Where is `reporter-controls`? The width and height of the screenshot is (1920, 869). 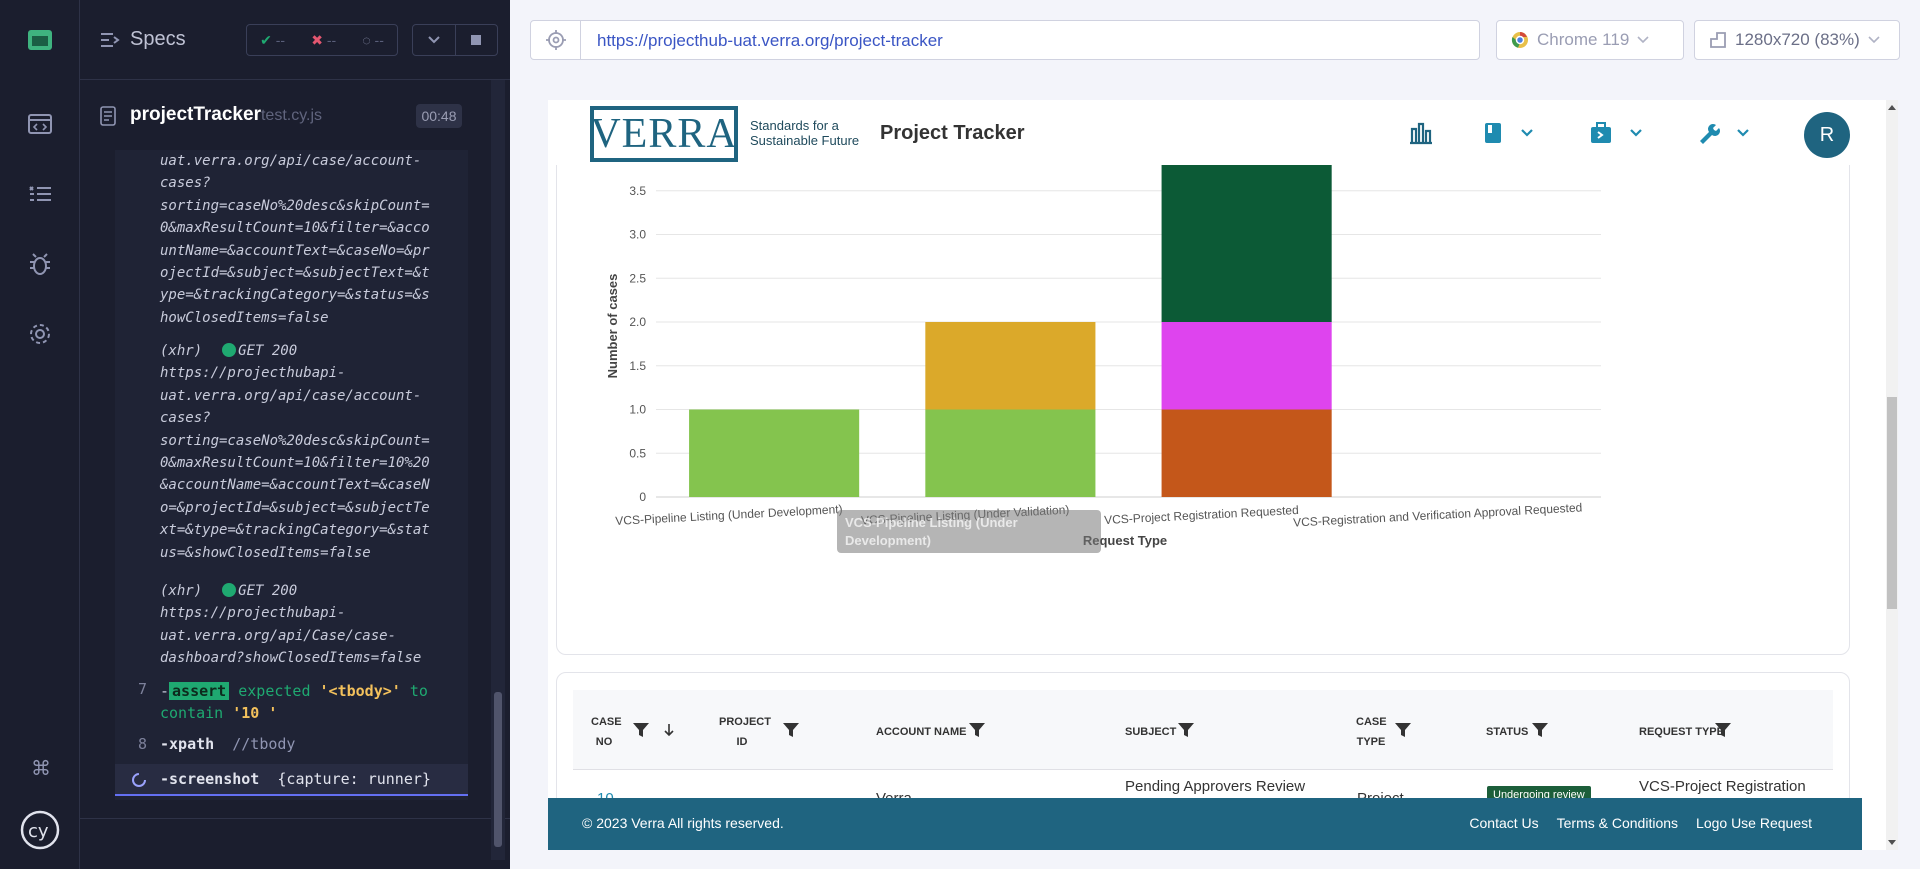 reporter-controls is located at coordinates (455, 40).